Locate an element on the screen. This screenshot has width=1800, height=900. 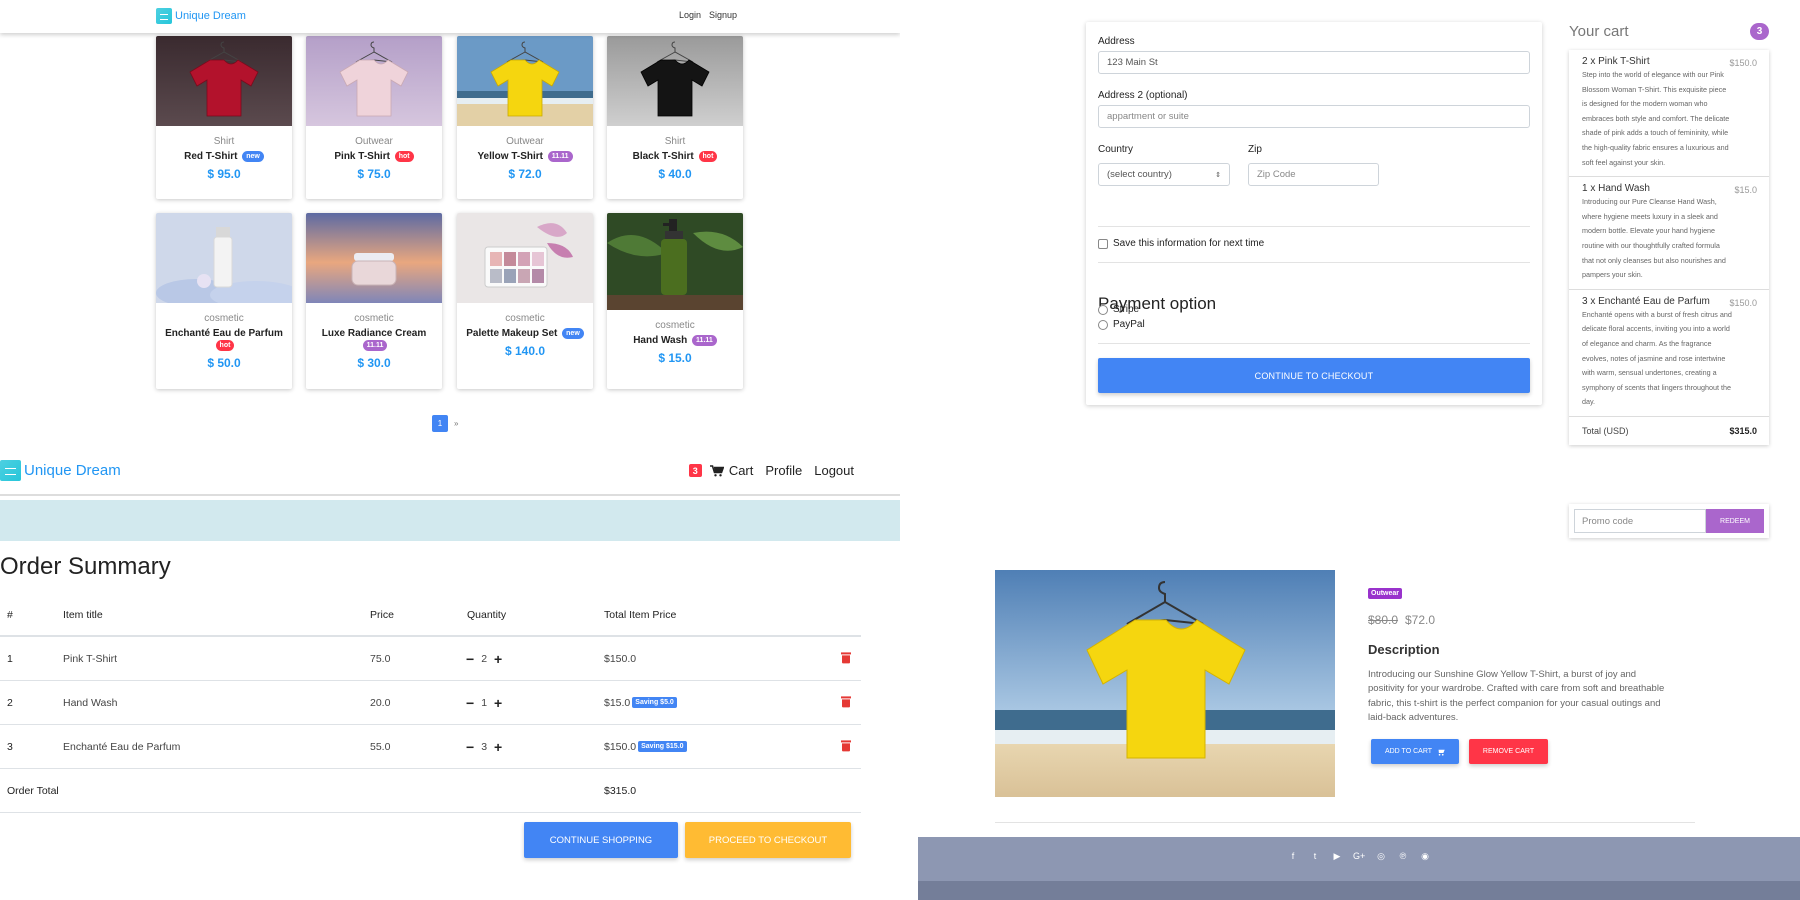
product-title-text: Red T-Shirt is located at coordinates (211, 157).